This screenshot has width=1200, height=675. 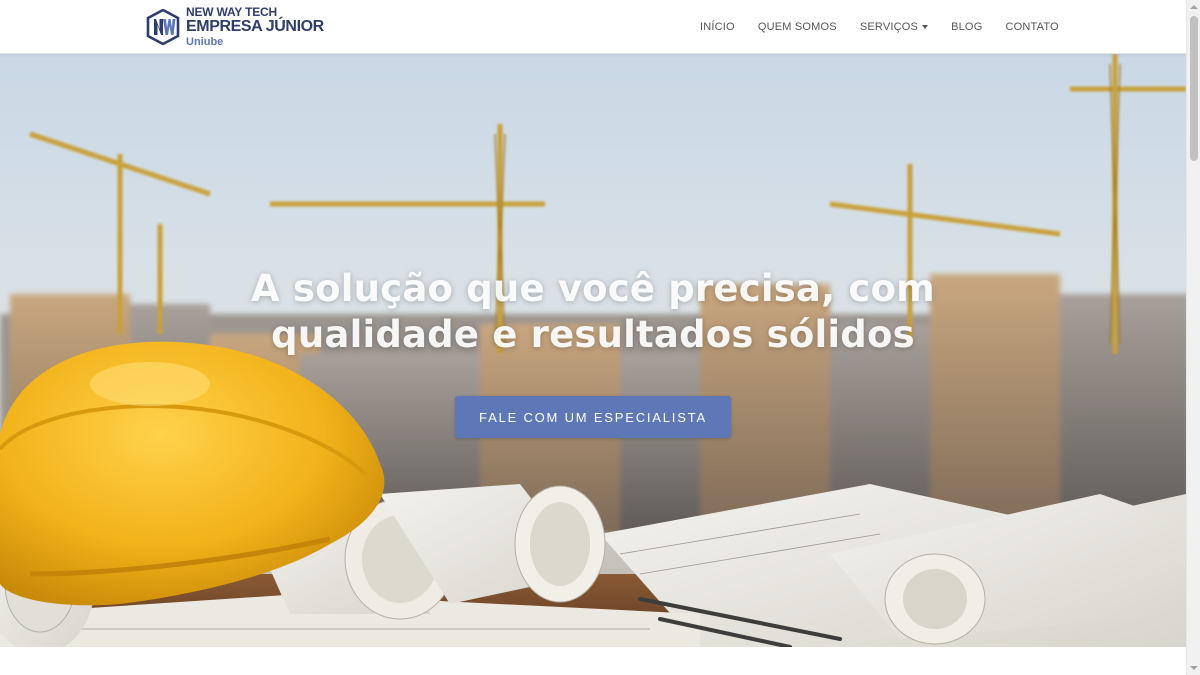 I want to click on nav-label-inicio: INÍCIO, so click(x=717, y=27).